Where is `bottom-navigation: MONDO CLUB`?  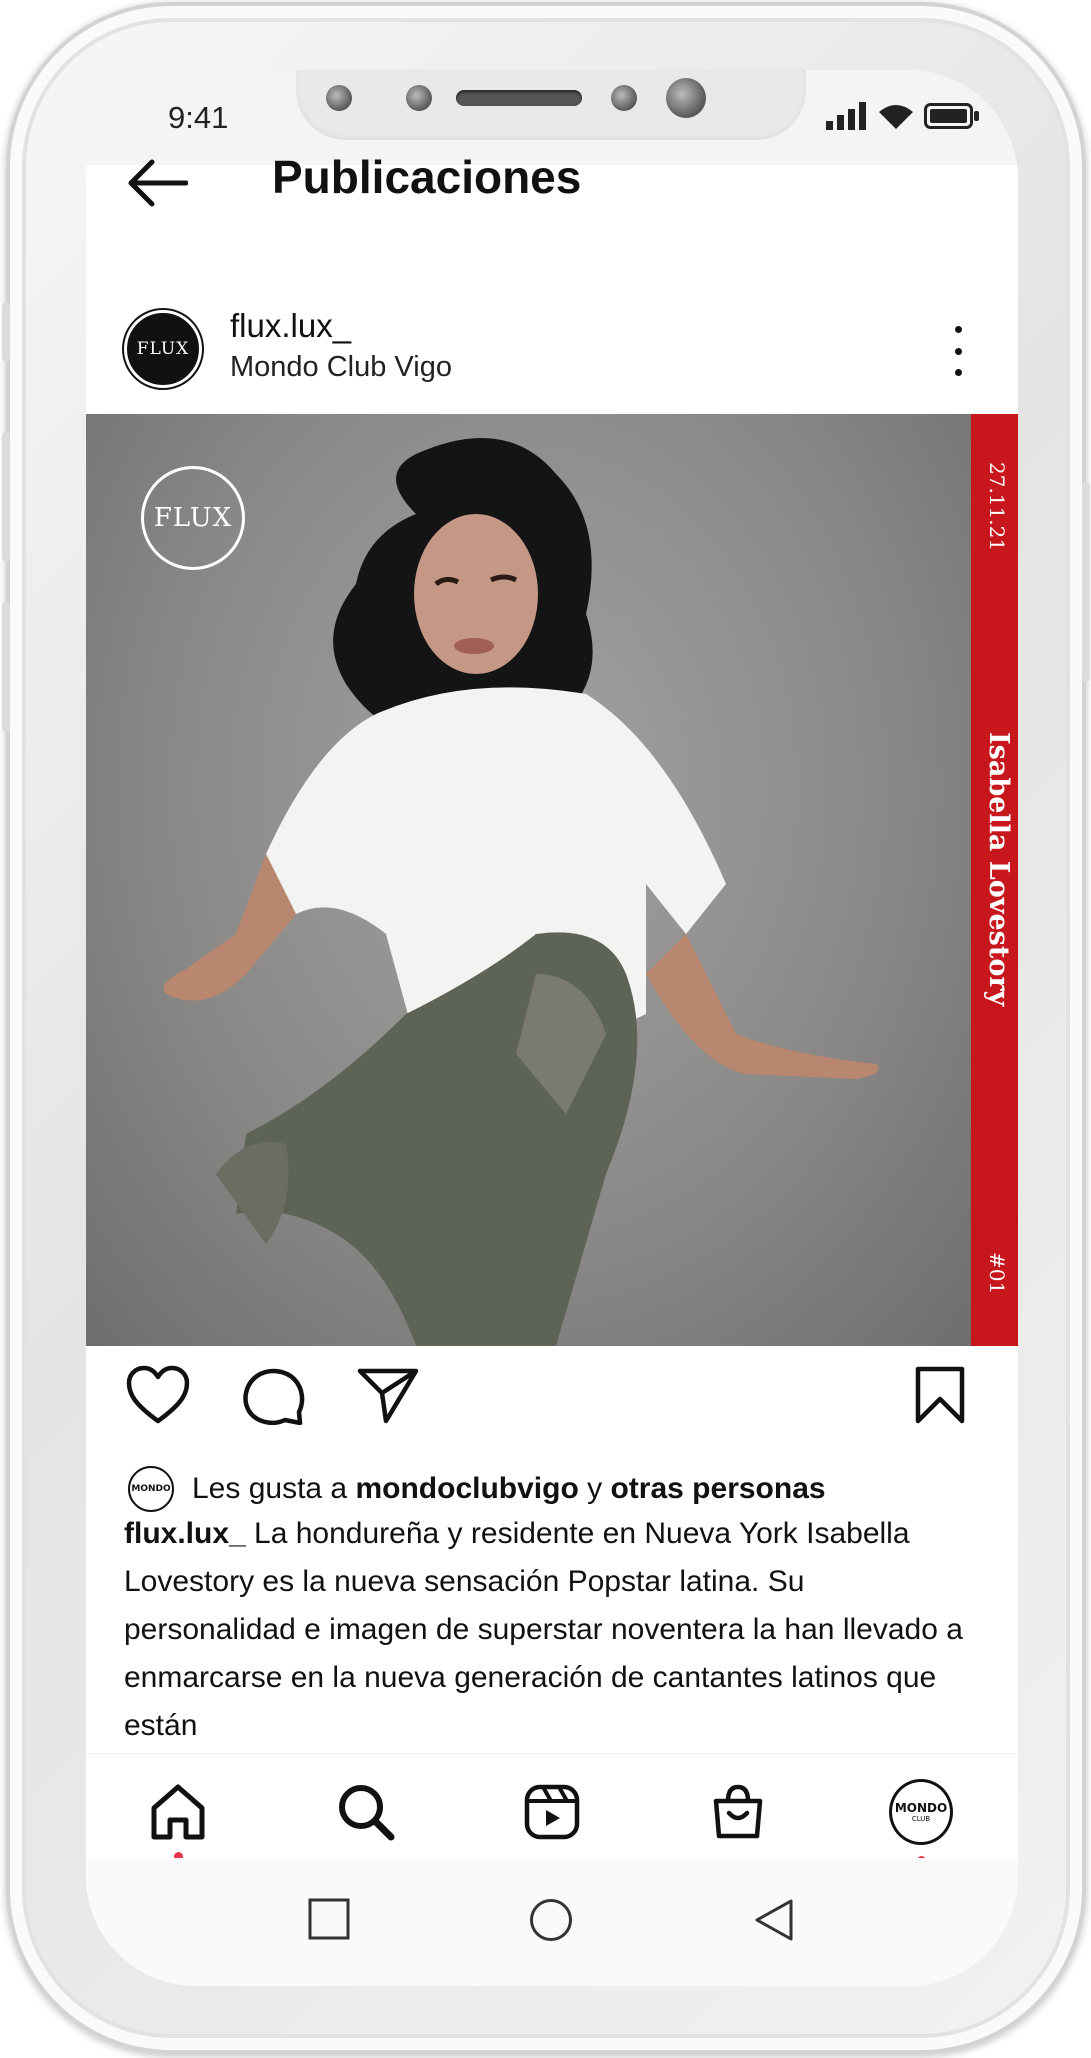
bottom-navigation: MONDO CLUB is located at coordinates (552, 1809).